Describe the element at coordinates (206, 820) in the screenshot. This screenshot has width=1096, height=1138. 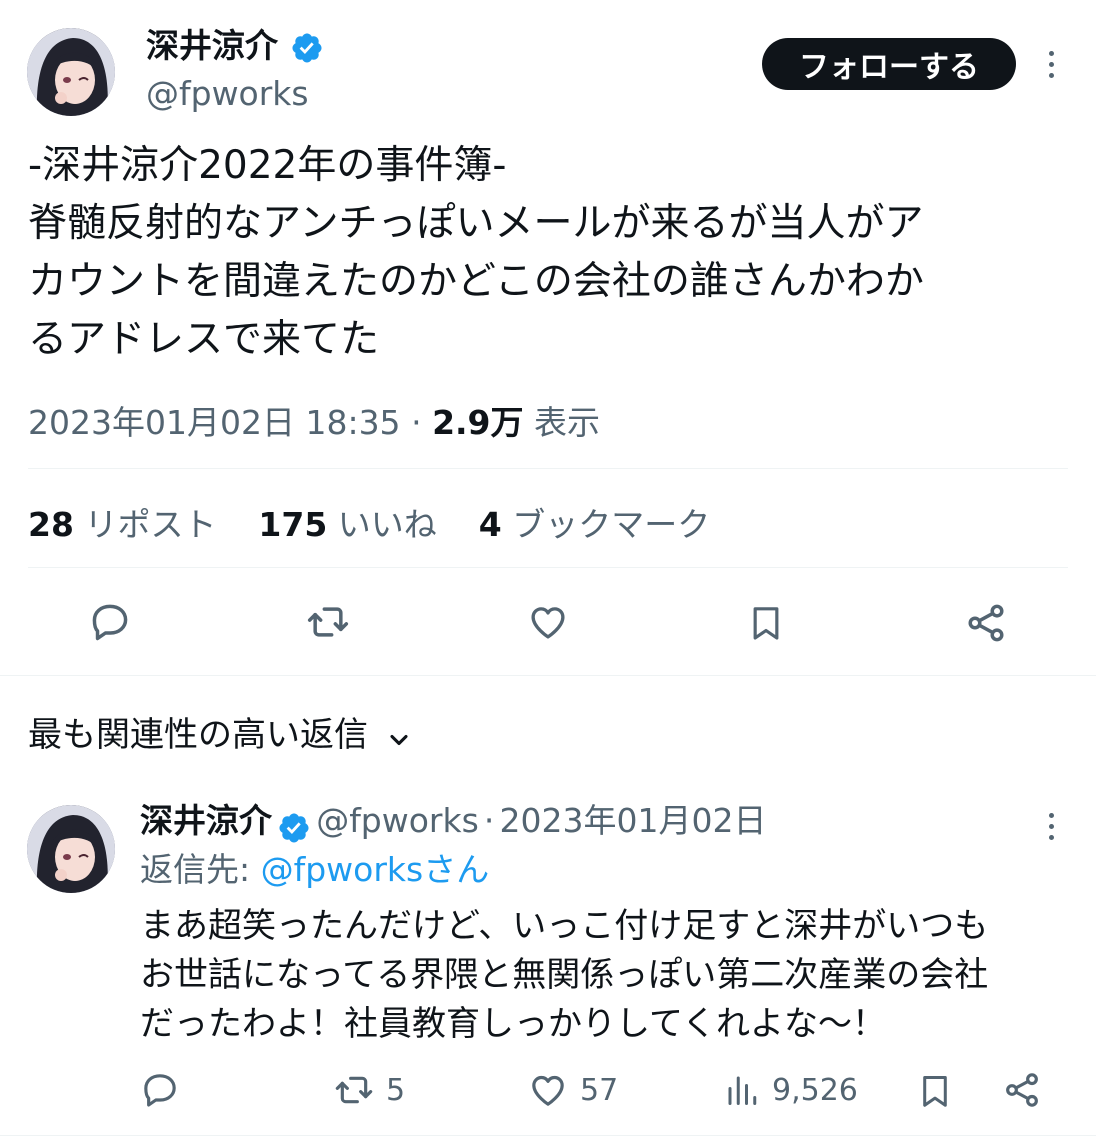
I see `reply-author-name: 深井涼介` at that location.